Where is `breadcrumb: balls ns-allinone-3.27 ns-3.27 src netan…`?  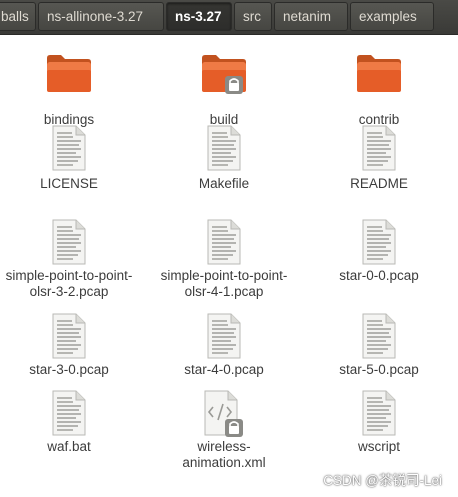
breadcrumb: balls ns-allinone-3.27 ns-3.27 src netan… is located at coordinates (229, 17).